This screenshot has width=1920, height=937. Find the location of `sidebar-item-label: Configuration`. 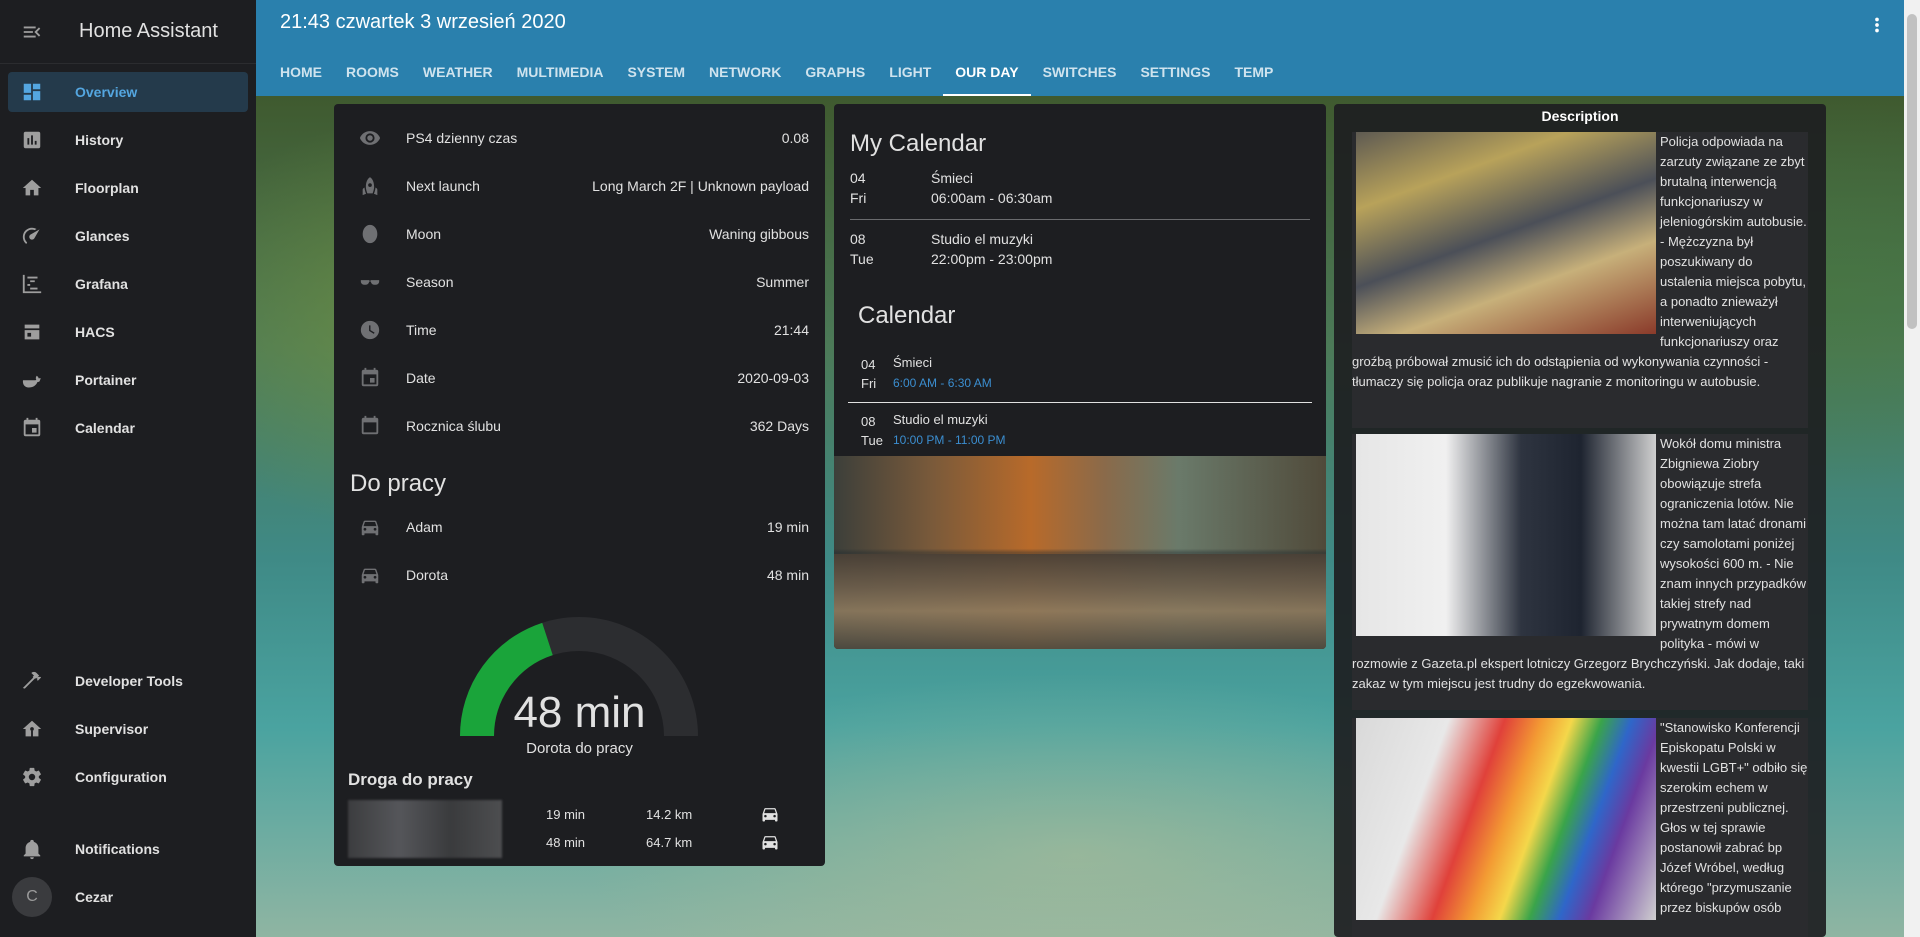

sidebar-item-label: Configuration is located at coordinates (121, 777).